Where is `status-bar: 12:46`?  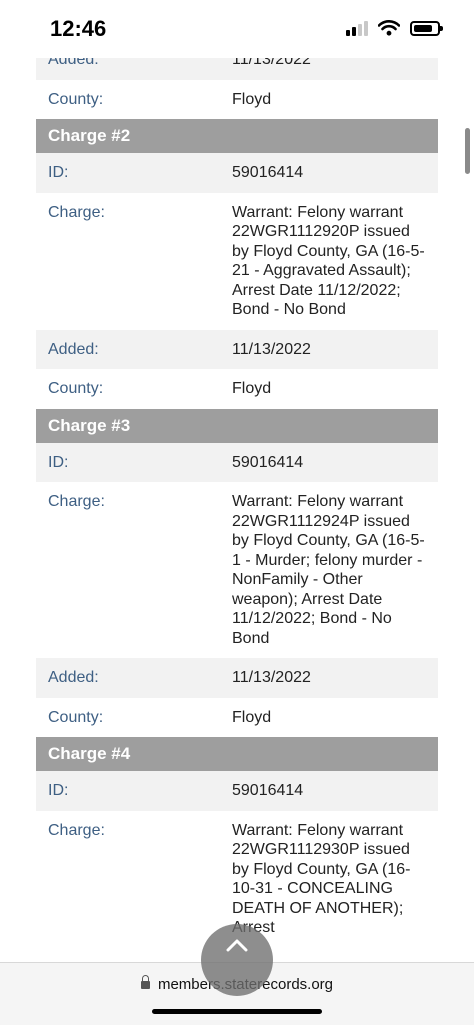 status-bar: 12:46 is located at coordinates (237, 29).